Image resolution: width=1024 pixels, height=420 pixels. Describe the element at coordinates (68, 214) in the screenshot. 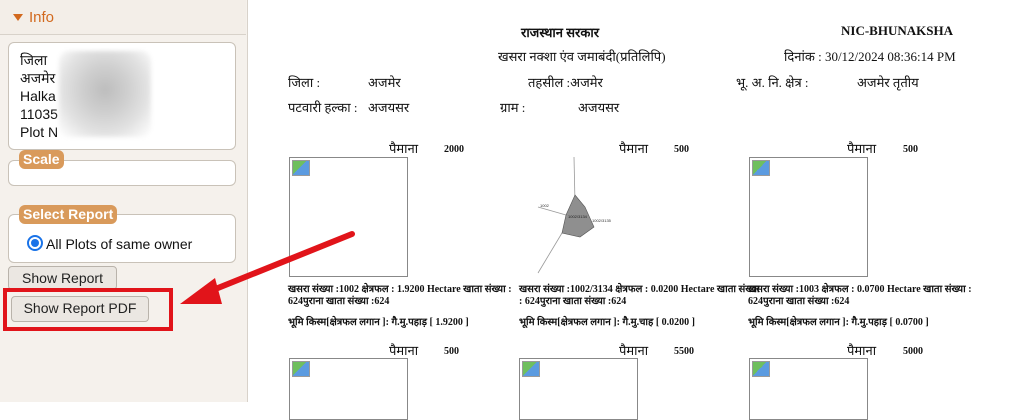

I see `select-report-legend: Select Report` at that location.